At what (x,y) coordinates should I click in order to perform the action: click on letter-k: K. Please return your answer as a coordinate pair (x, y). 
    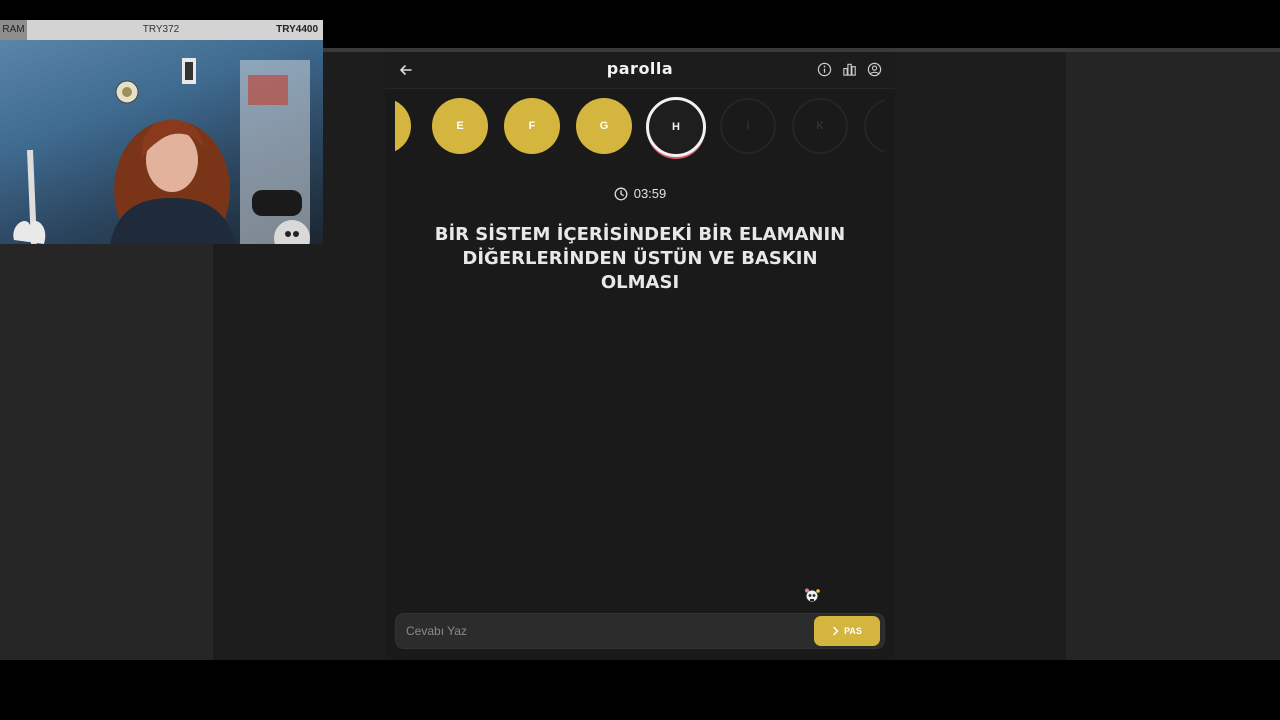
    Looking at the image, I should click on (820, 126).